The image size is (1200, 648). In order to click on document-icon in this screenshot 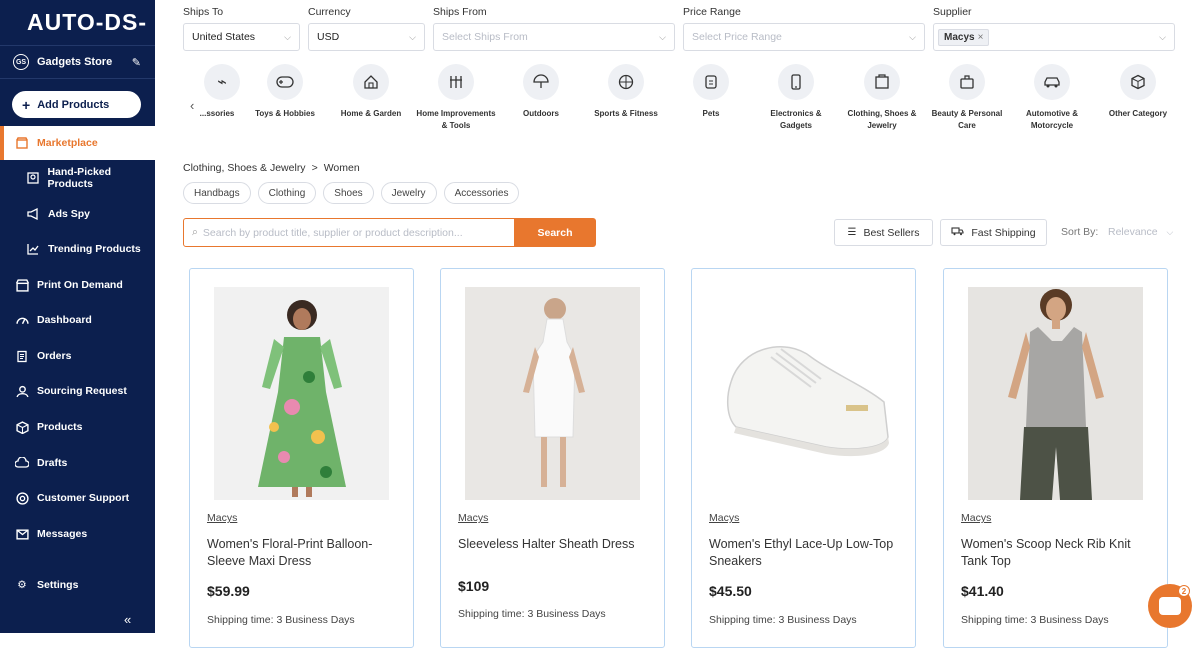, I will do `click(22, 356)`.